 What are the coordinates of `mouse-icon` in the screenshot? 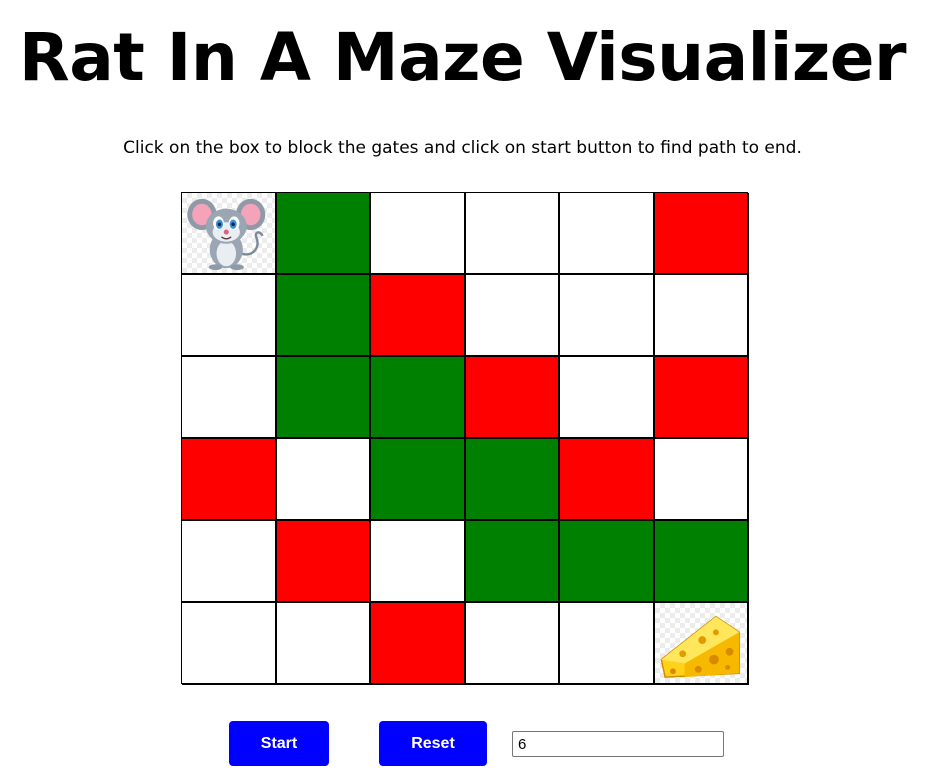 It's located at (226, 234).